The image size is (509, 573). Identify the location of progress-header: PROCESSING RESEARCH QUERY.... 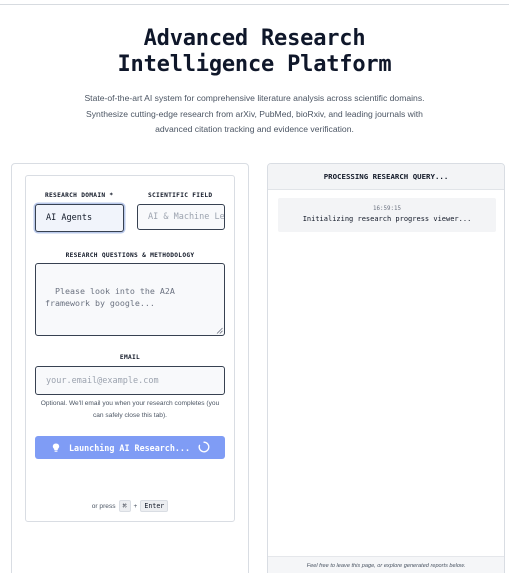
(386, 177).